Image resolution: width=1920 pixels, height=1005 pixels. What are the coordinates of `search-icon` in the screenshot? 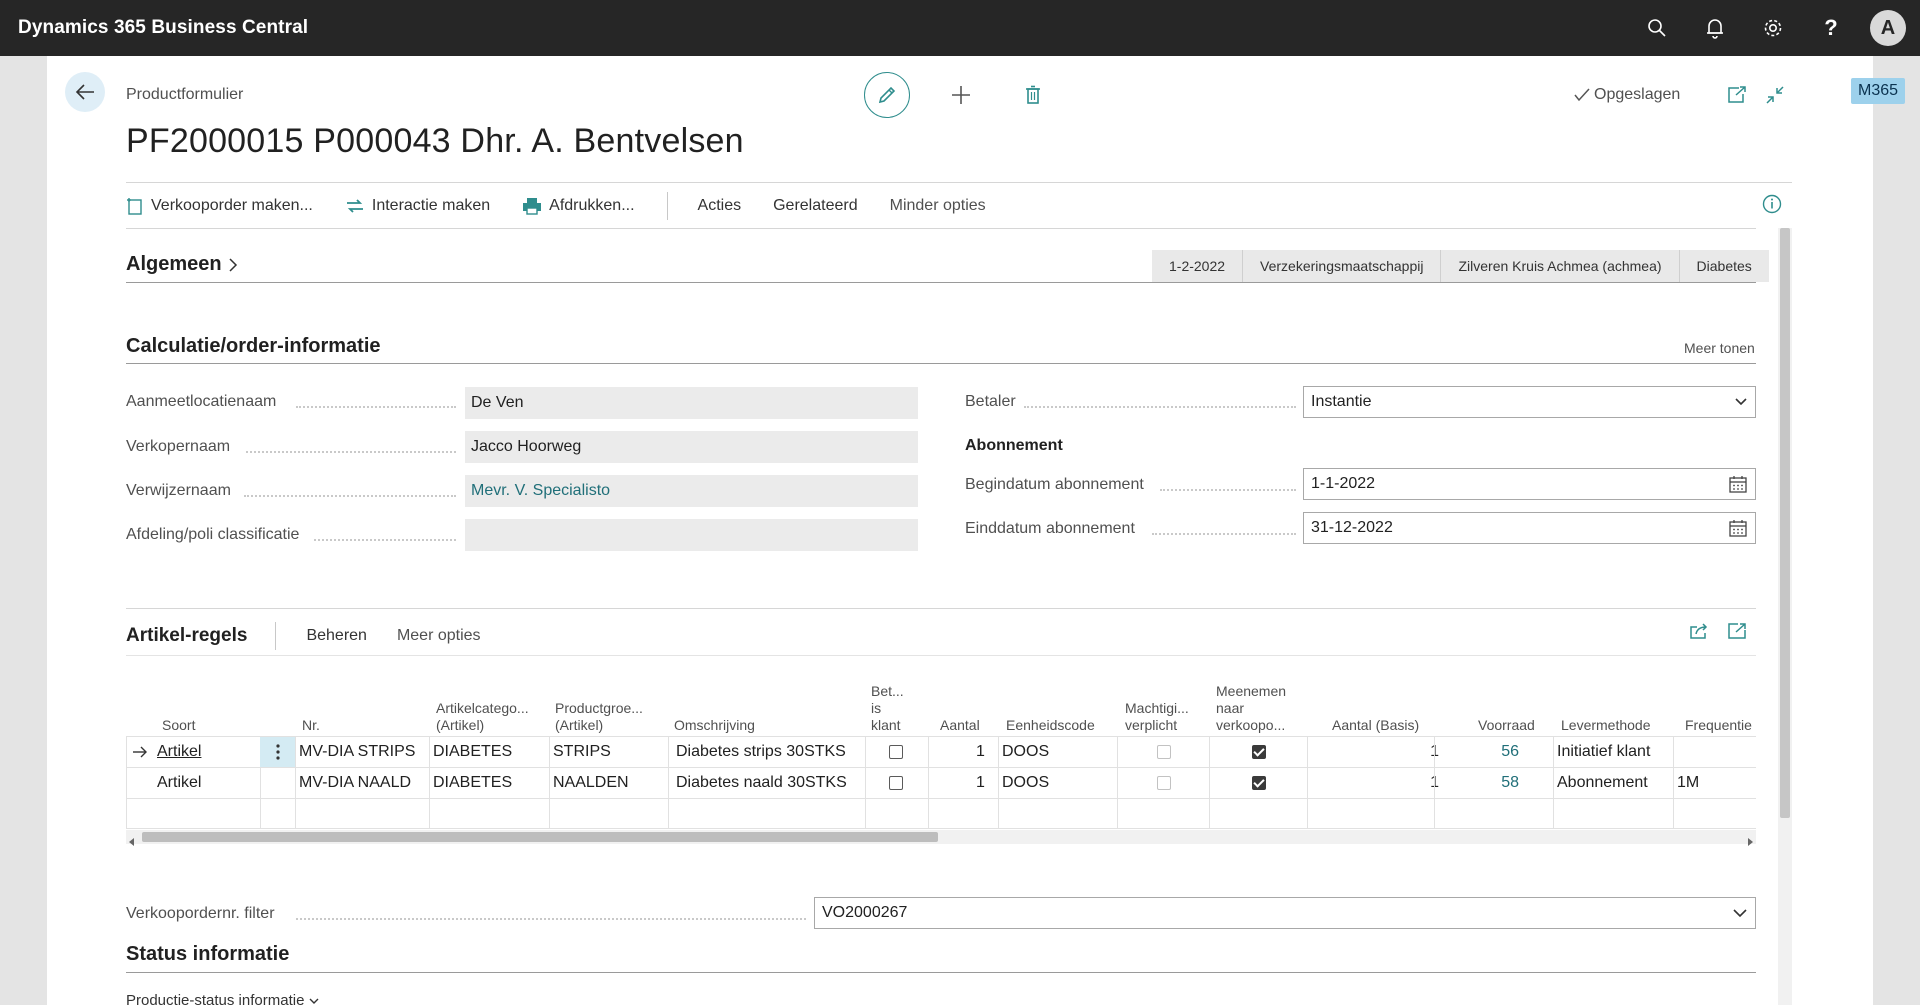 It's located at (1657, 28).